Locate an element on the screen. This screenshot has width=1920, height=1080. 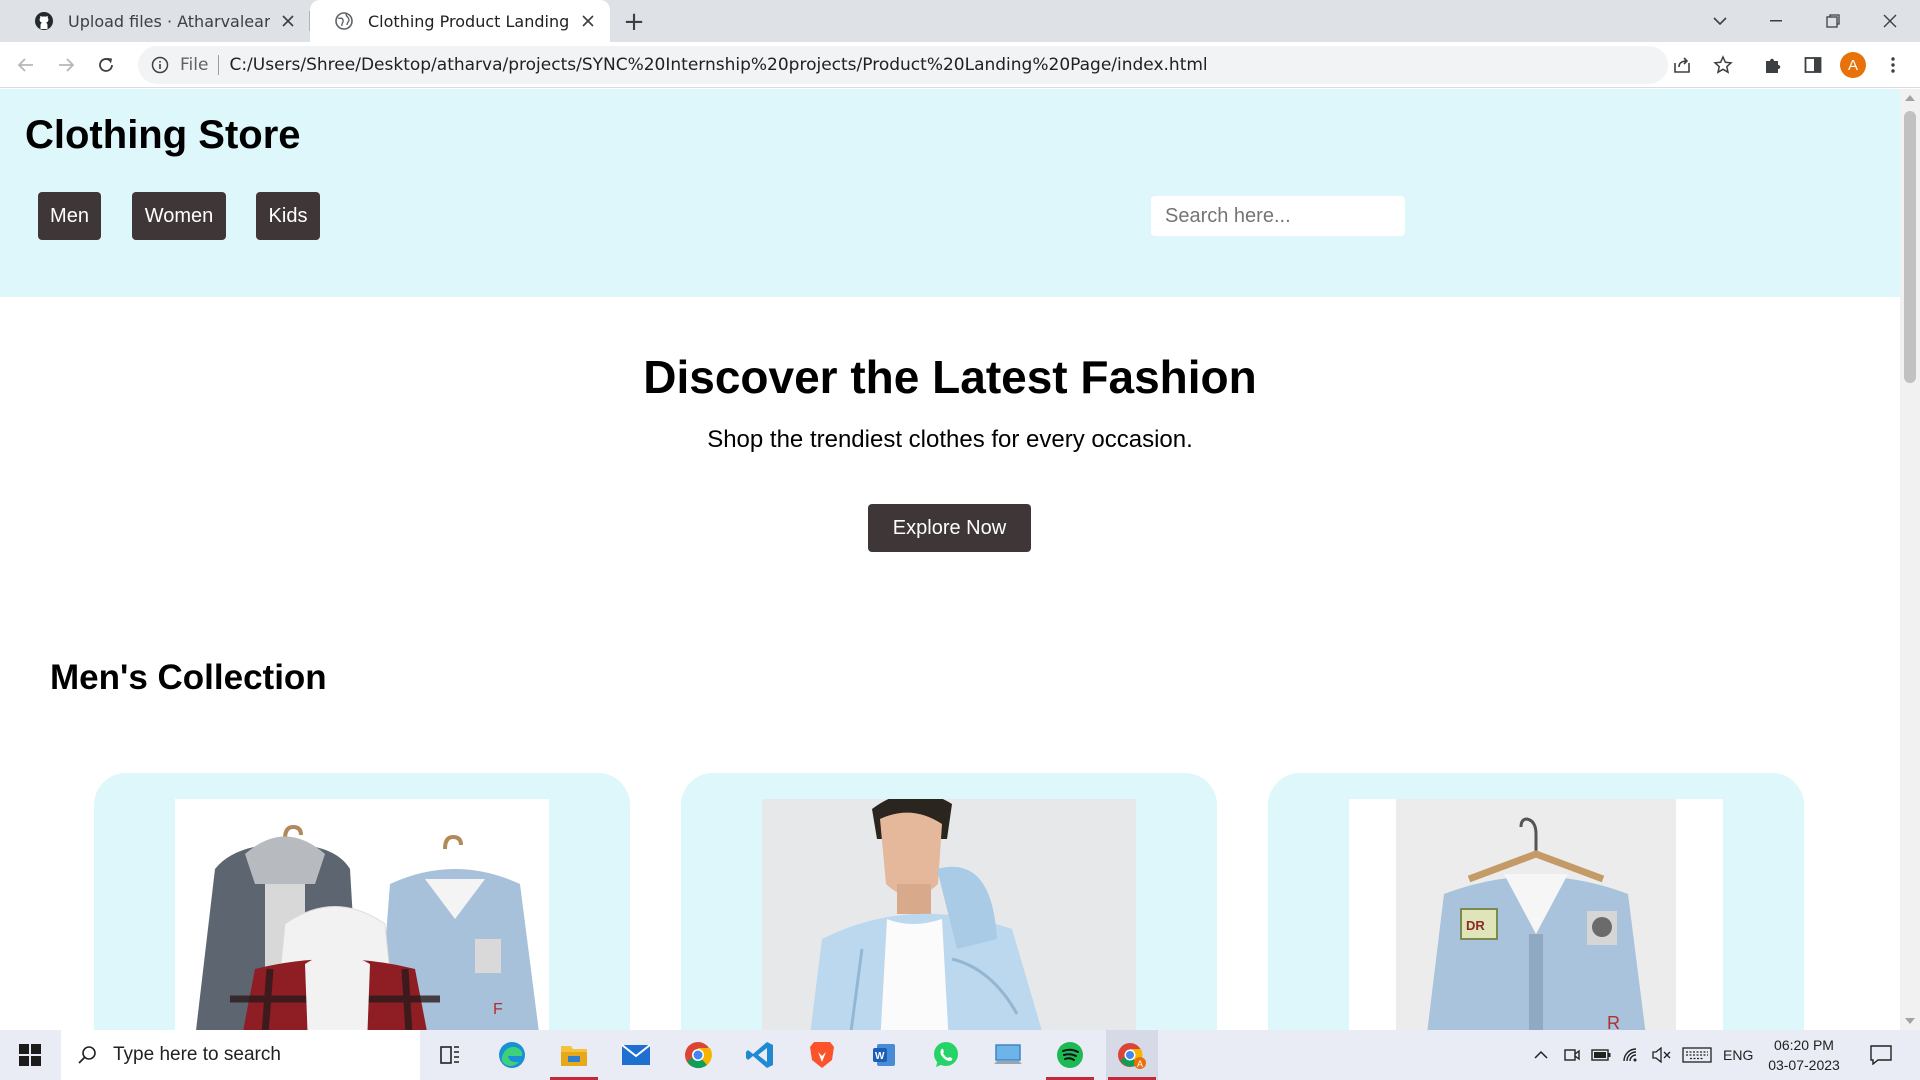
start-button is located at coordinates (30, 1055).